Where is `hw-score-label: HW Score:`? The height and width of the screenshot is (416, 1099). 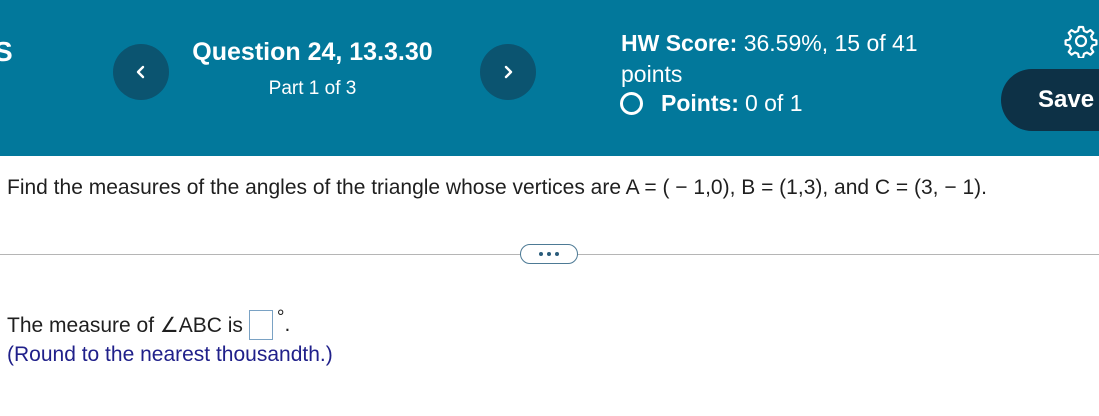
hw-score-label: HW Score: is located at coordinates (679, 43).